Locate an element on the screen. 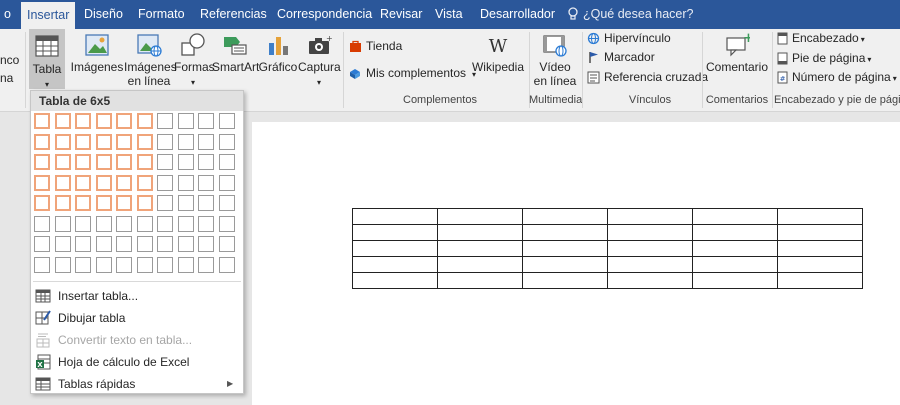  hipervinculo-button: Hipervínculo is located at coordinates (629, 38).